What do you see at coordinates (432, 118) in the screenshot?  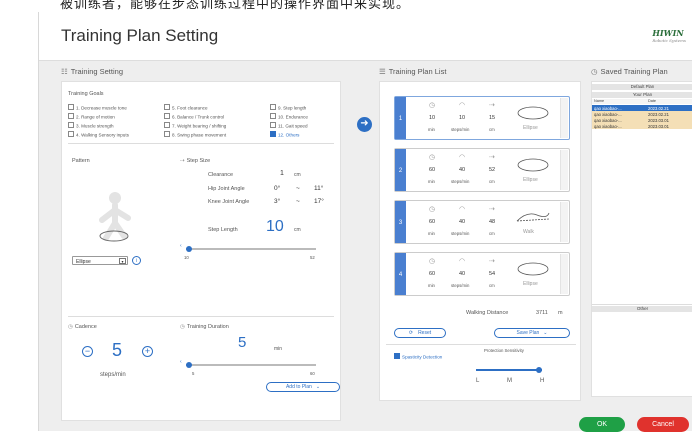 I see `segment-duration: 10` at bounding box center [432, 118].